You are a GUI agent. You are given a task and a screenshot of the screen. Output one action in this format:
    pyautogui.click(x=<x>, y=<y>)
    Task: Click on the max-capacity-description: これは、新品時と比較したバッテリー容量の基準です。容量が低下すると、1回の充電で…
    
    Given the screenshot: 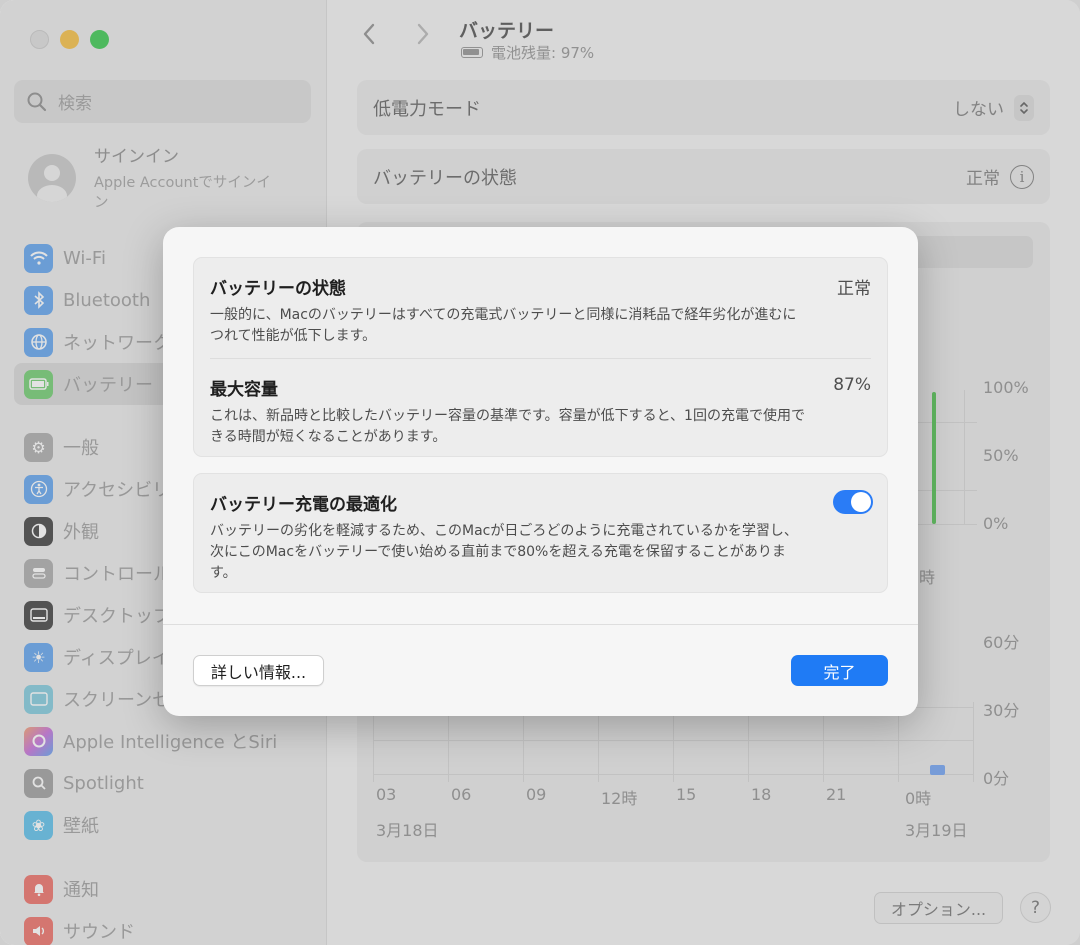 What is the action you would take?
    pyautogui.click(x=507, y=426)
    